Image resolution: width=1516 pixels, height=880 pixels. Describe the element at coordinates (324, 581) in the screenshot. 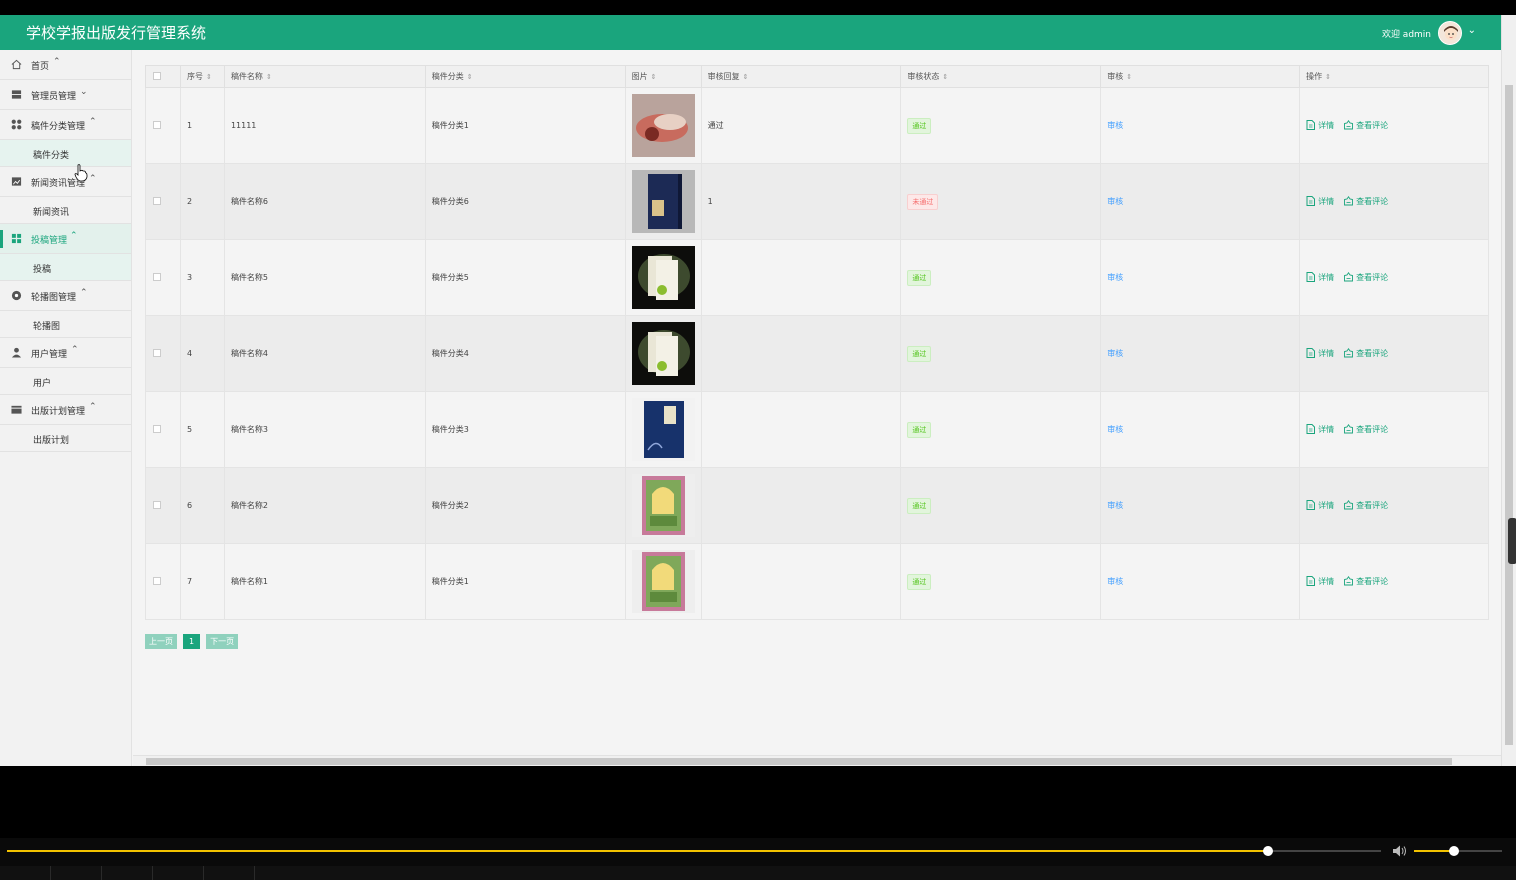

I see `manuscript-name: 稿件名称1` at that location.